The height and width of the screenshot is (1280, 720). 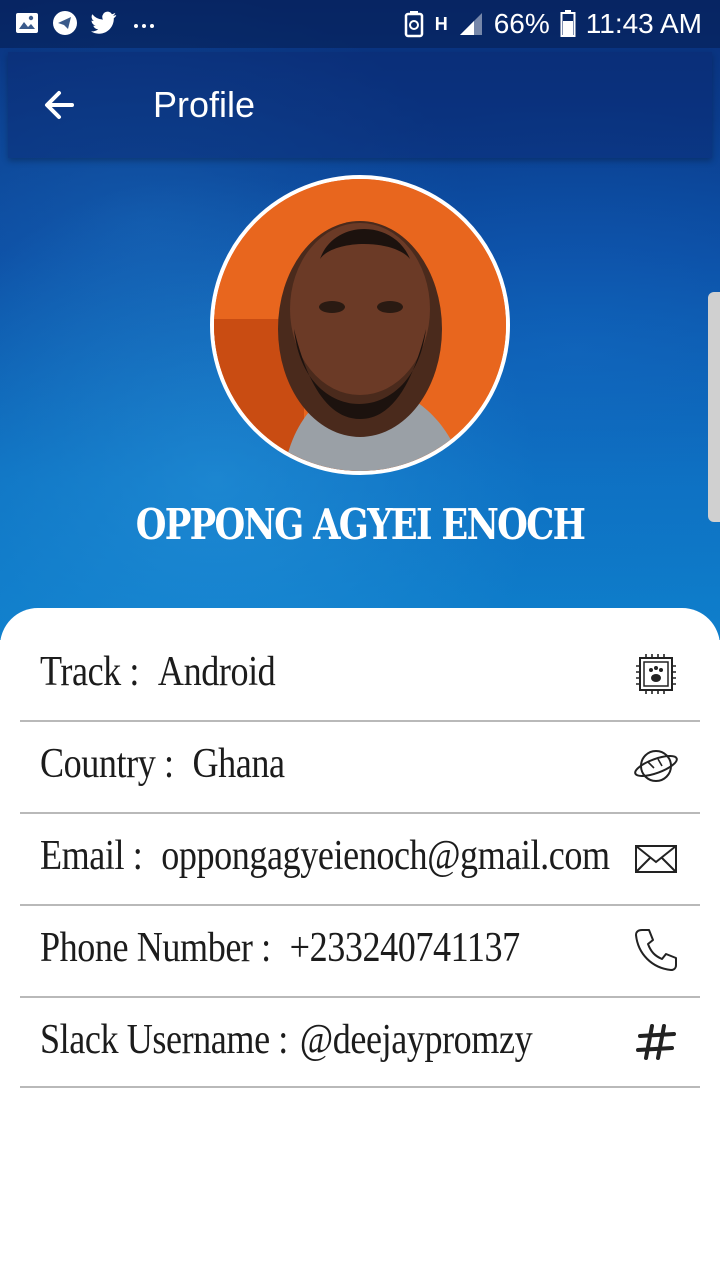 What do you see at coordinates (643, 23) in the screenshot?
I see `status-time: 11:43 AM` at bounding box center [643, 23].